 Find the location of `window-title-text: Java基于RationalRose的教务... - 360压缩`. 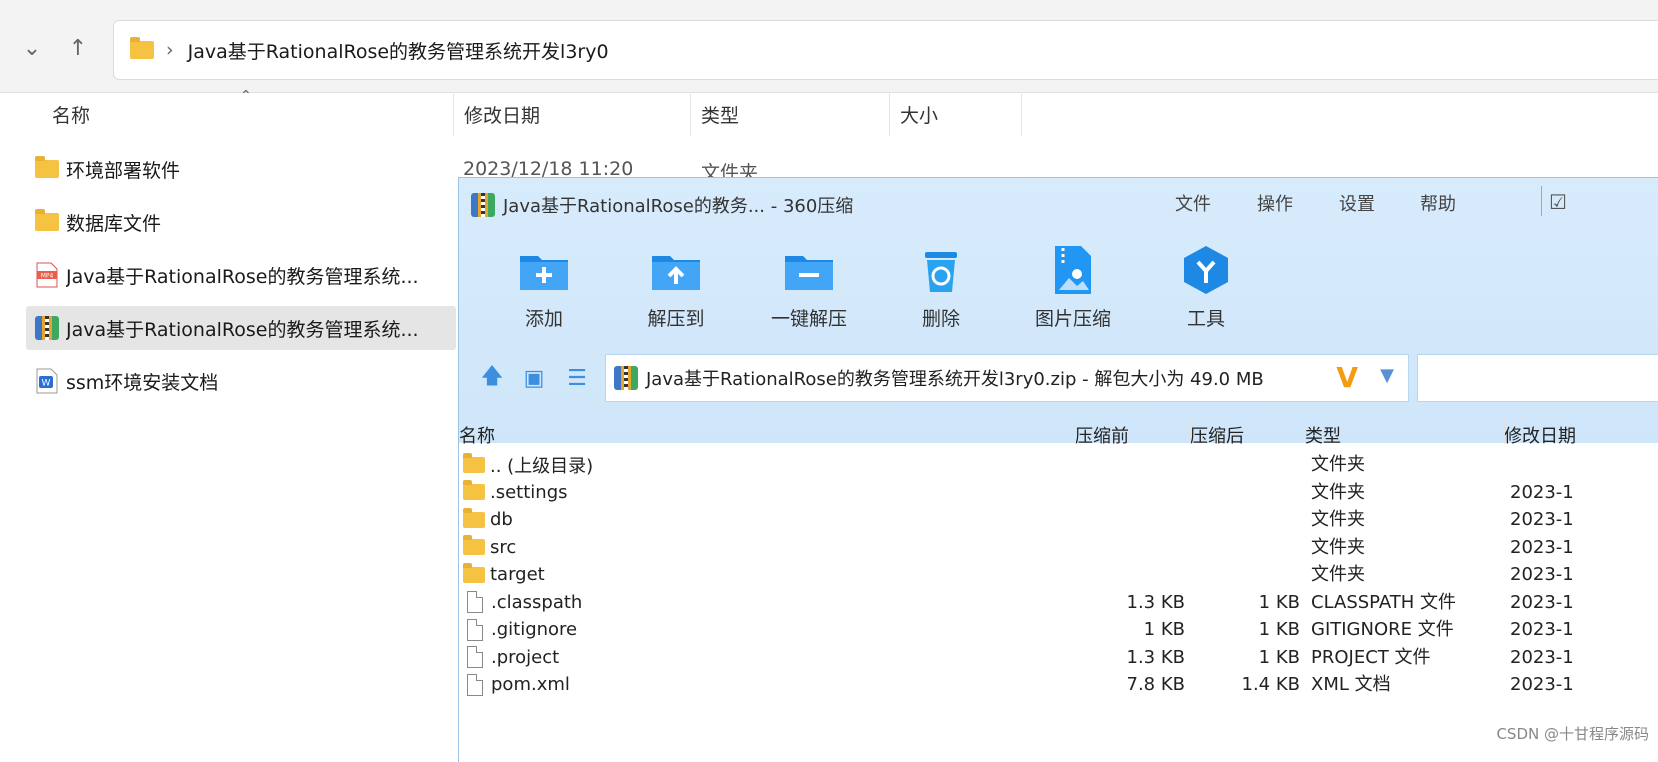

window-title-text: Java基于RationalRose的教务... - 360压缩 is located at coordinates (678, 206).